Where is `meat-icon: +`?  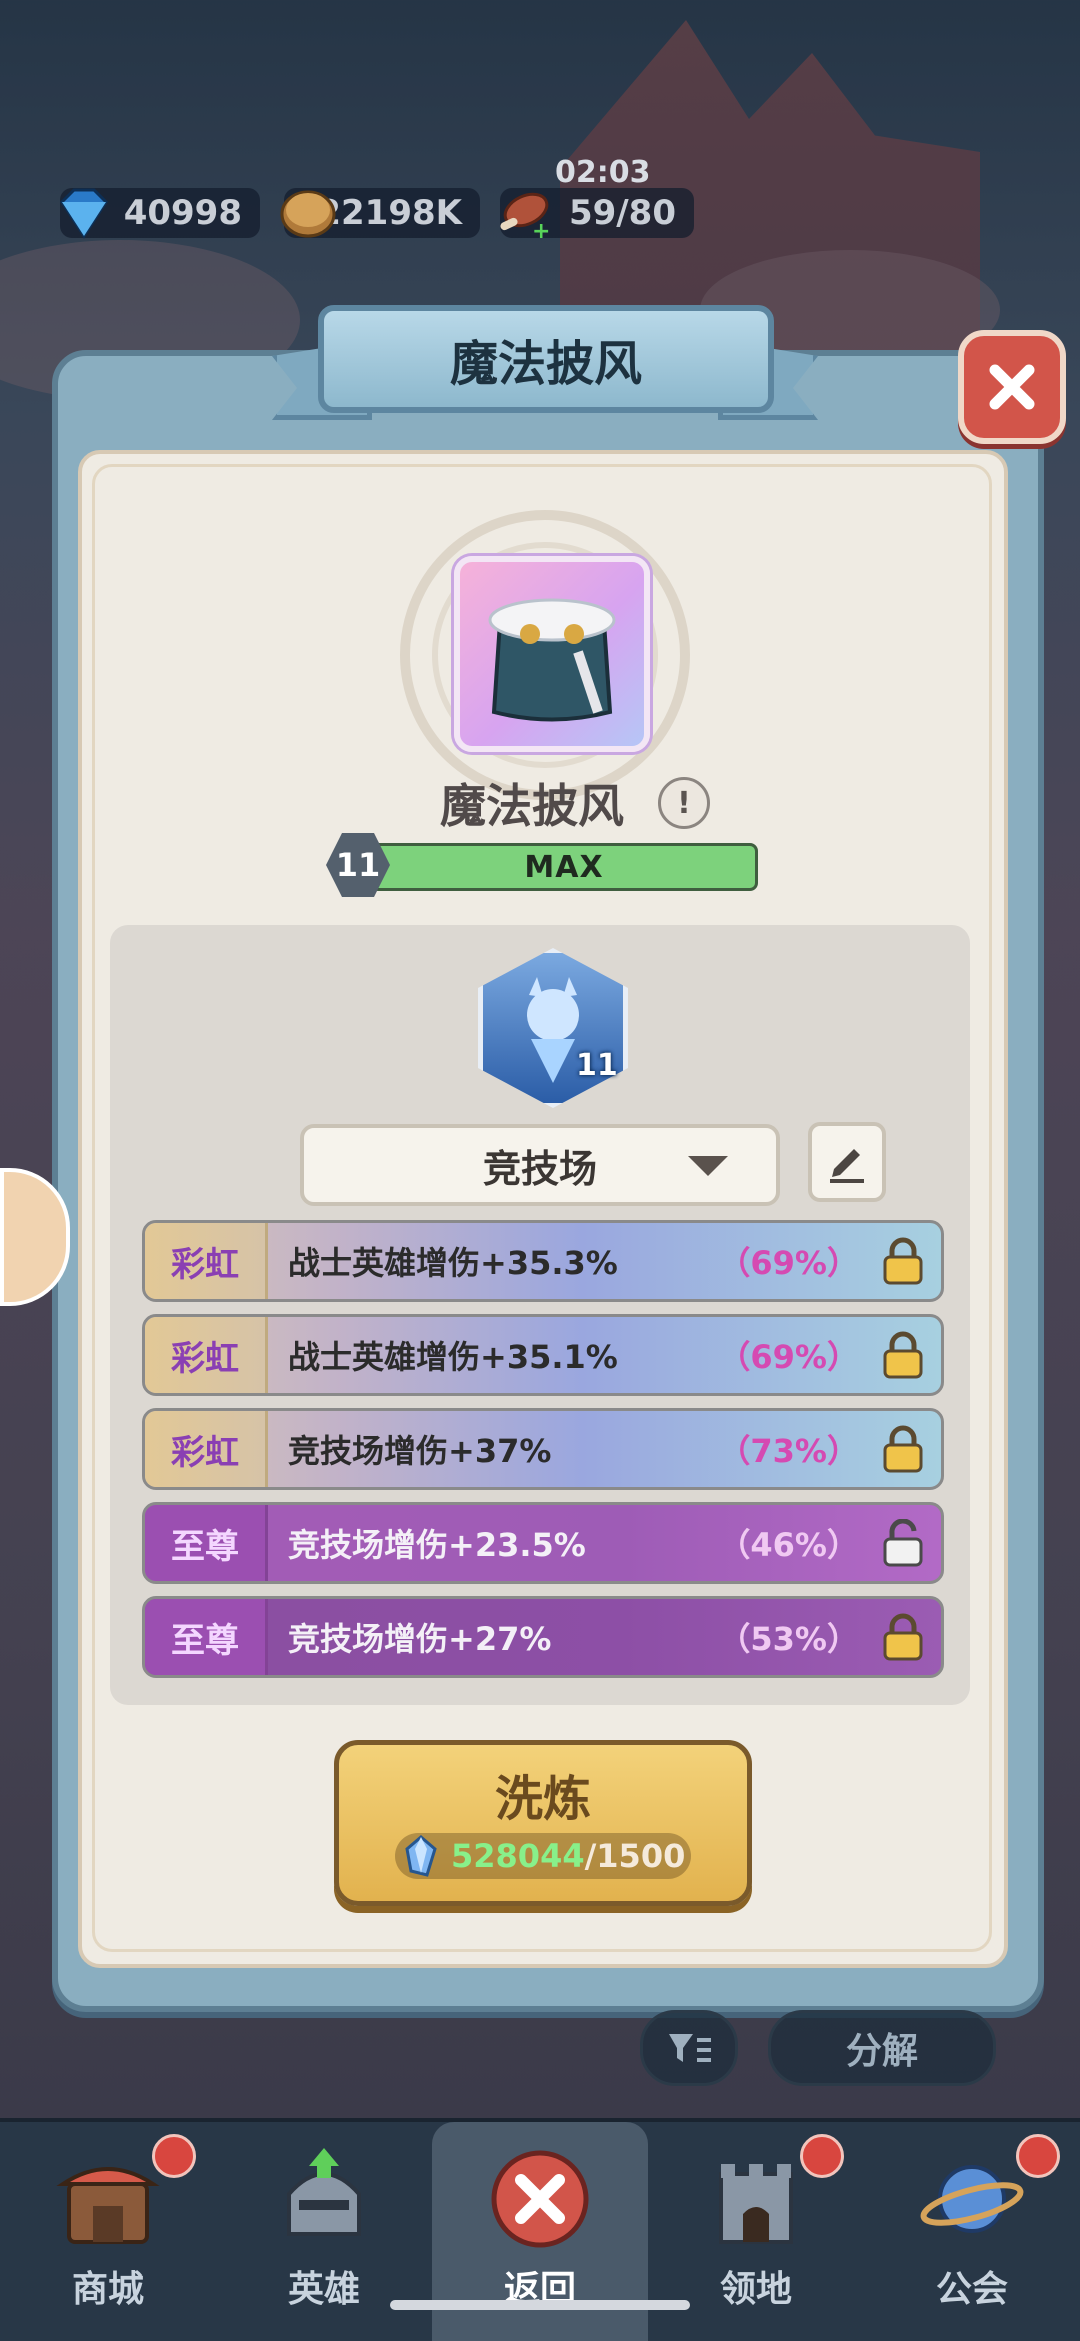
meat-icon: + is located at coordinates (525, 218).